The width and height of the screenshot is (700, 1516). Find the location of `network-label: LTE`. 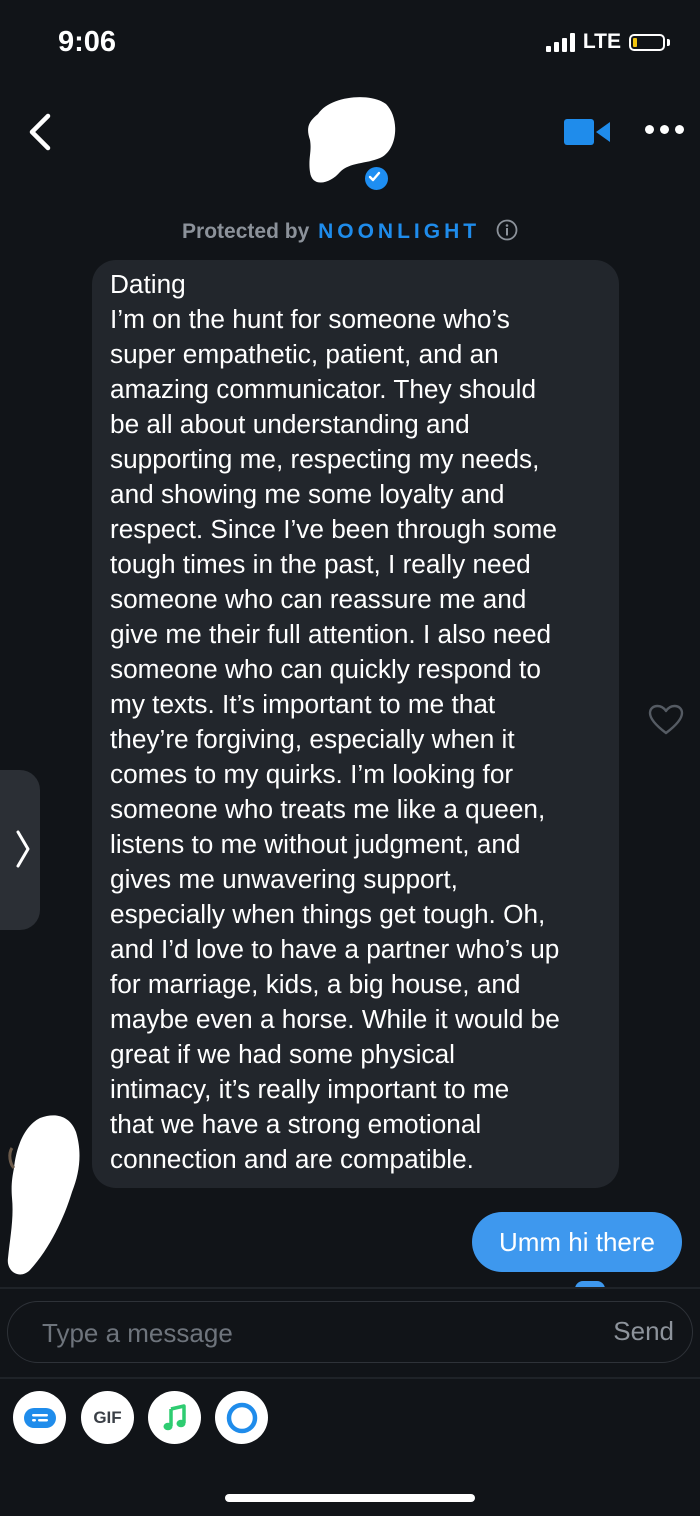

network-label: LTE is located at coordinates (601, 41).